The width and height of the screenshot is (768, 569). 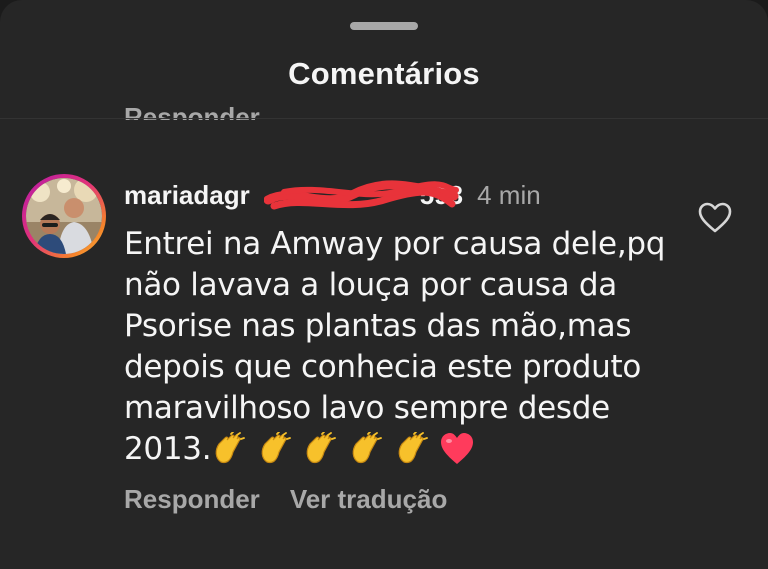 I want to click on comment-line: não lavava a louça por causa da, so click(x=370, y=285).